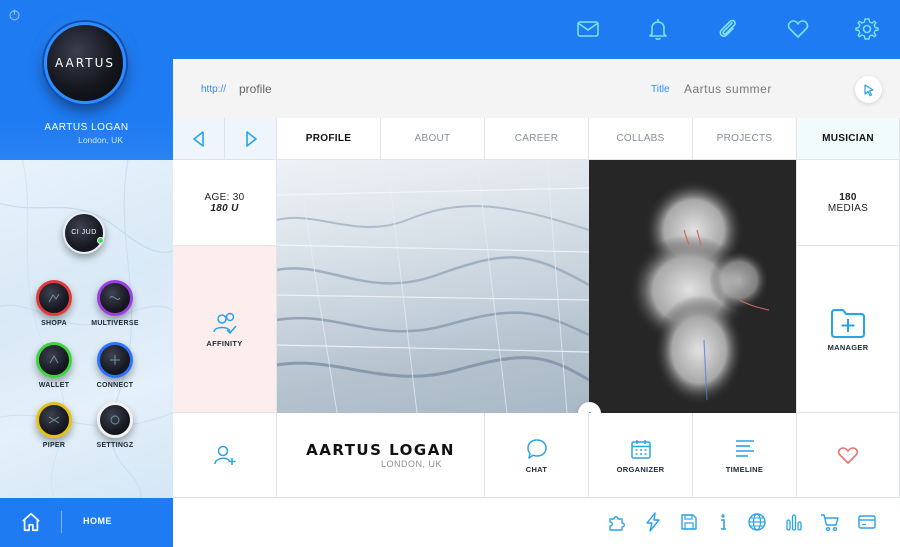 This screenshot has height=547, width=900. I want to click on tab-collabs: COLLABS, so click(641, 139).